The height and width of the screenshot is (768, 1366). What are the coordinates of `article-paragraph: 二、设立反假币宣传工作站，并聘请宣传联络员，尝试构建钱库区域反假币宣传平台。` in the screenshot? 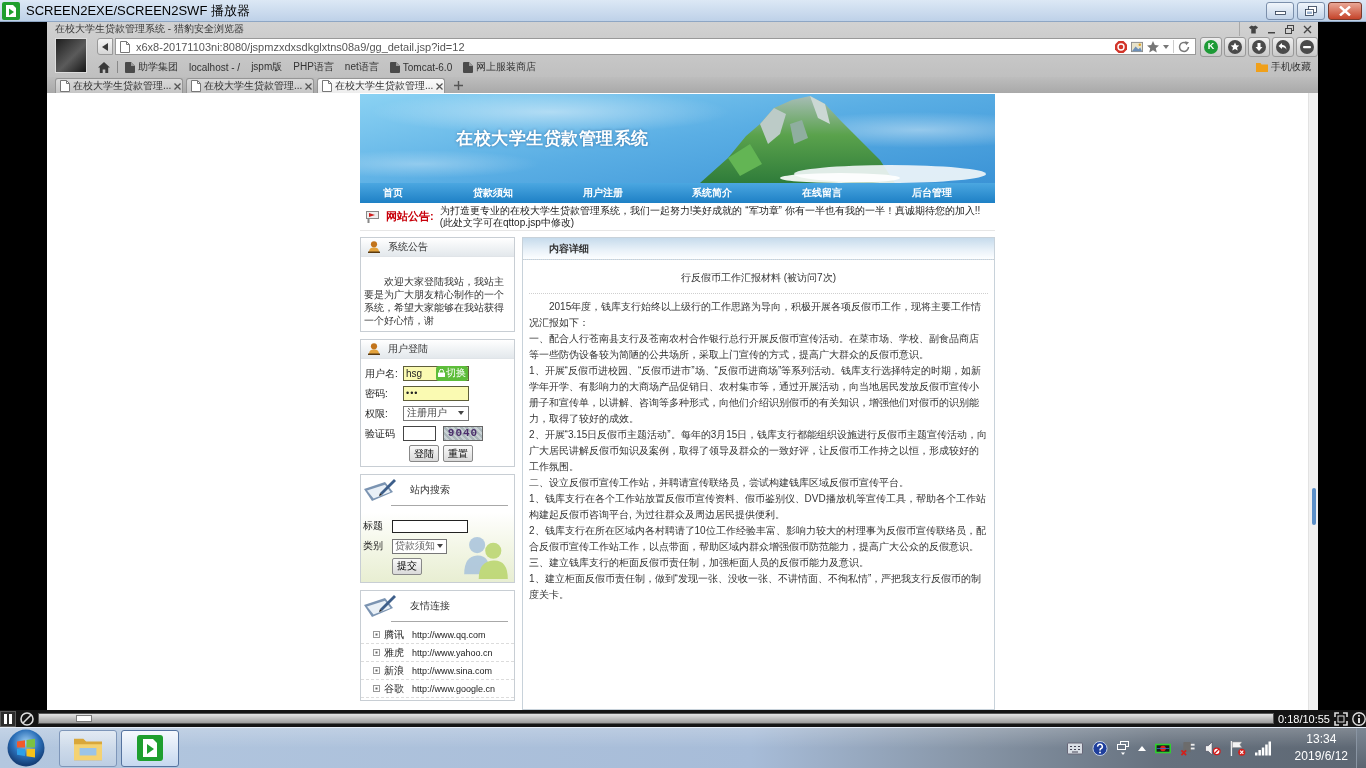 It's located at (719, 483).